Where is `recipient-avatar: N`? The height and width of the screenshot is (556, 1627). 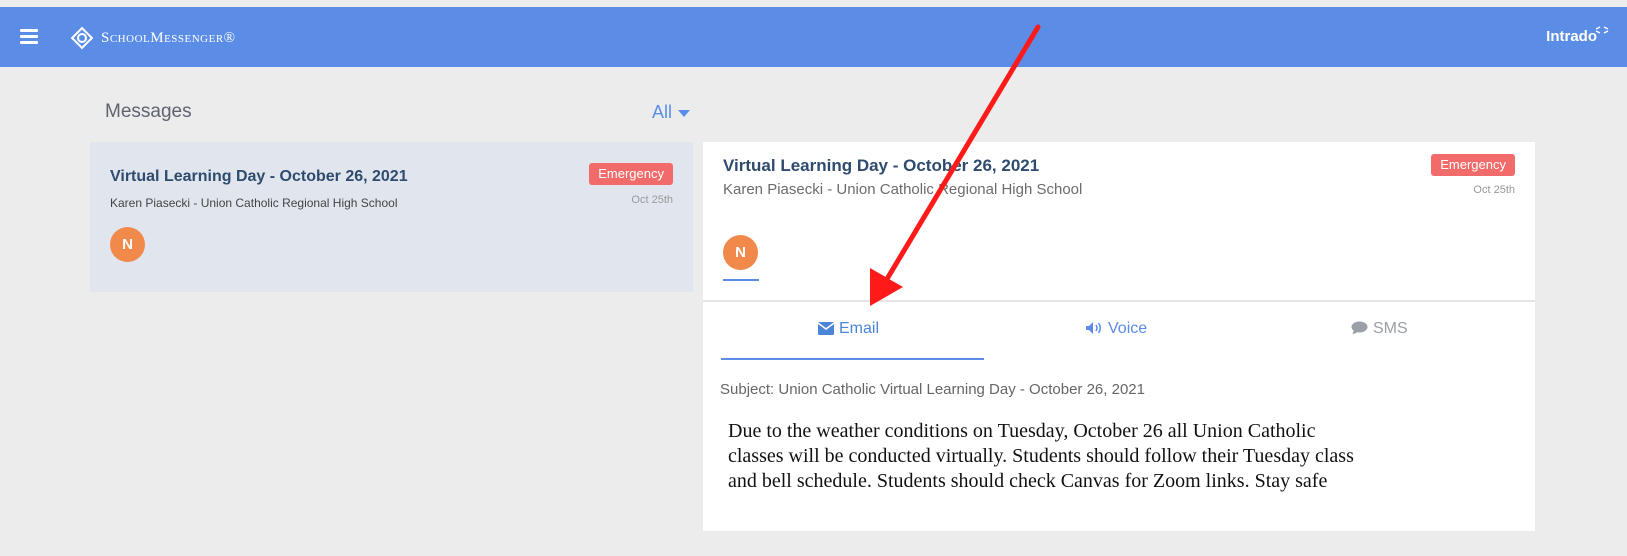 recipient-avatar: N is located at coordinates (740, 252).